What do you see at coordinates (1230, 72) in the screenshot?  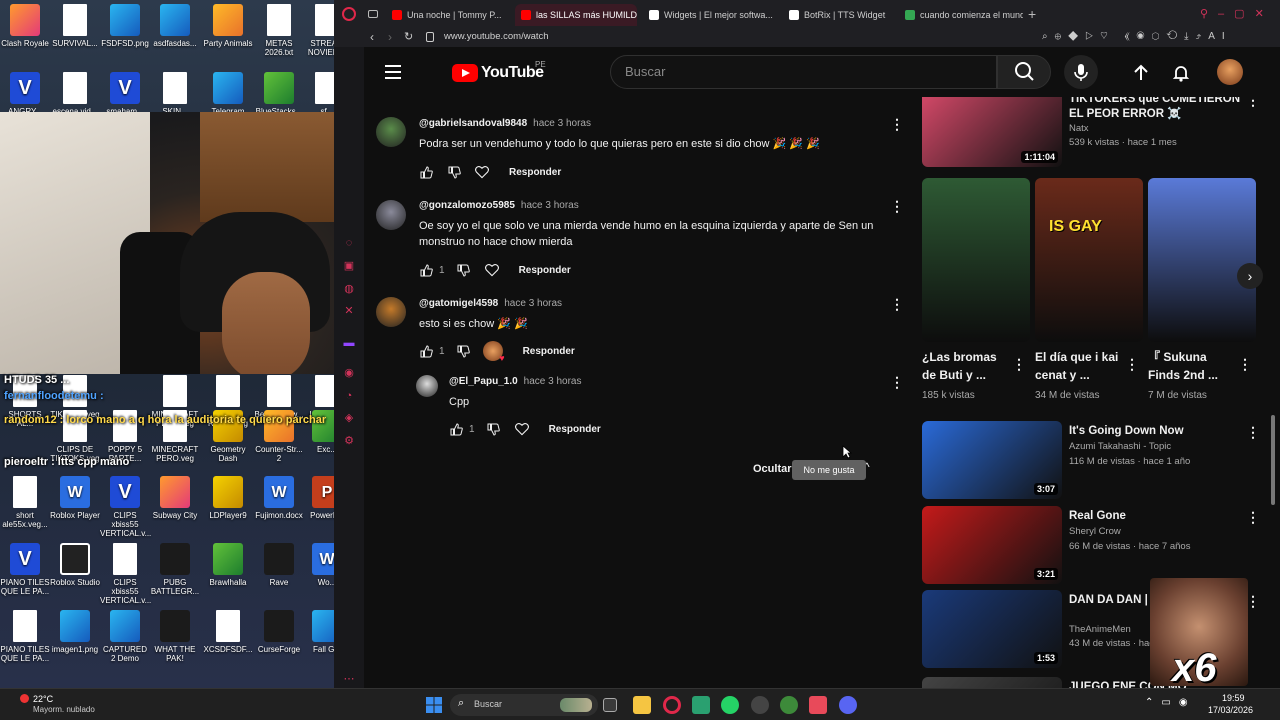 I see `user-avatar` at bounding box center [1230, 72].